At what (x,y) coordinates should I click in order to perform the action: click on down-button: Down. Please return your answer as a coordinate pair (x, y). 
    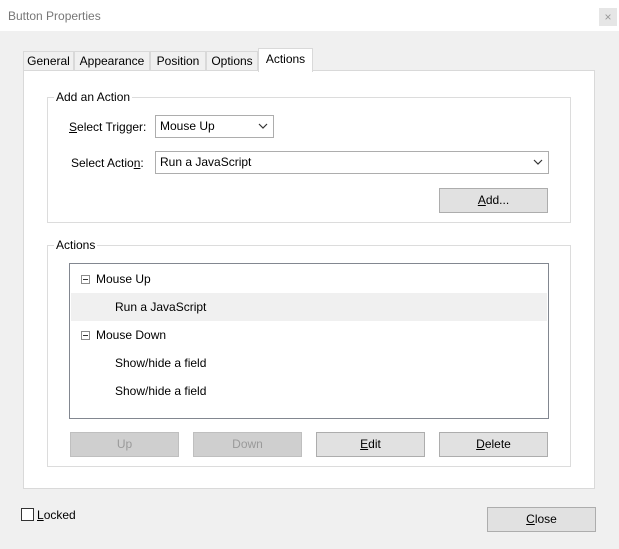
    Looking at the image, I should click on (247, 444).